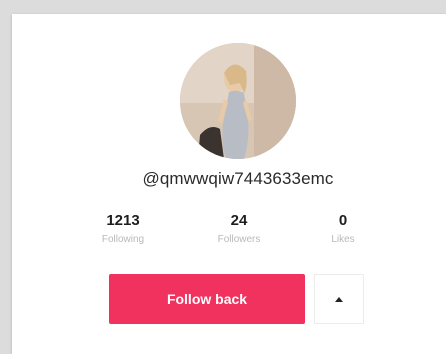  I want to click on likes-label: Likes, so click(343, 239).